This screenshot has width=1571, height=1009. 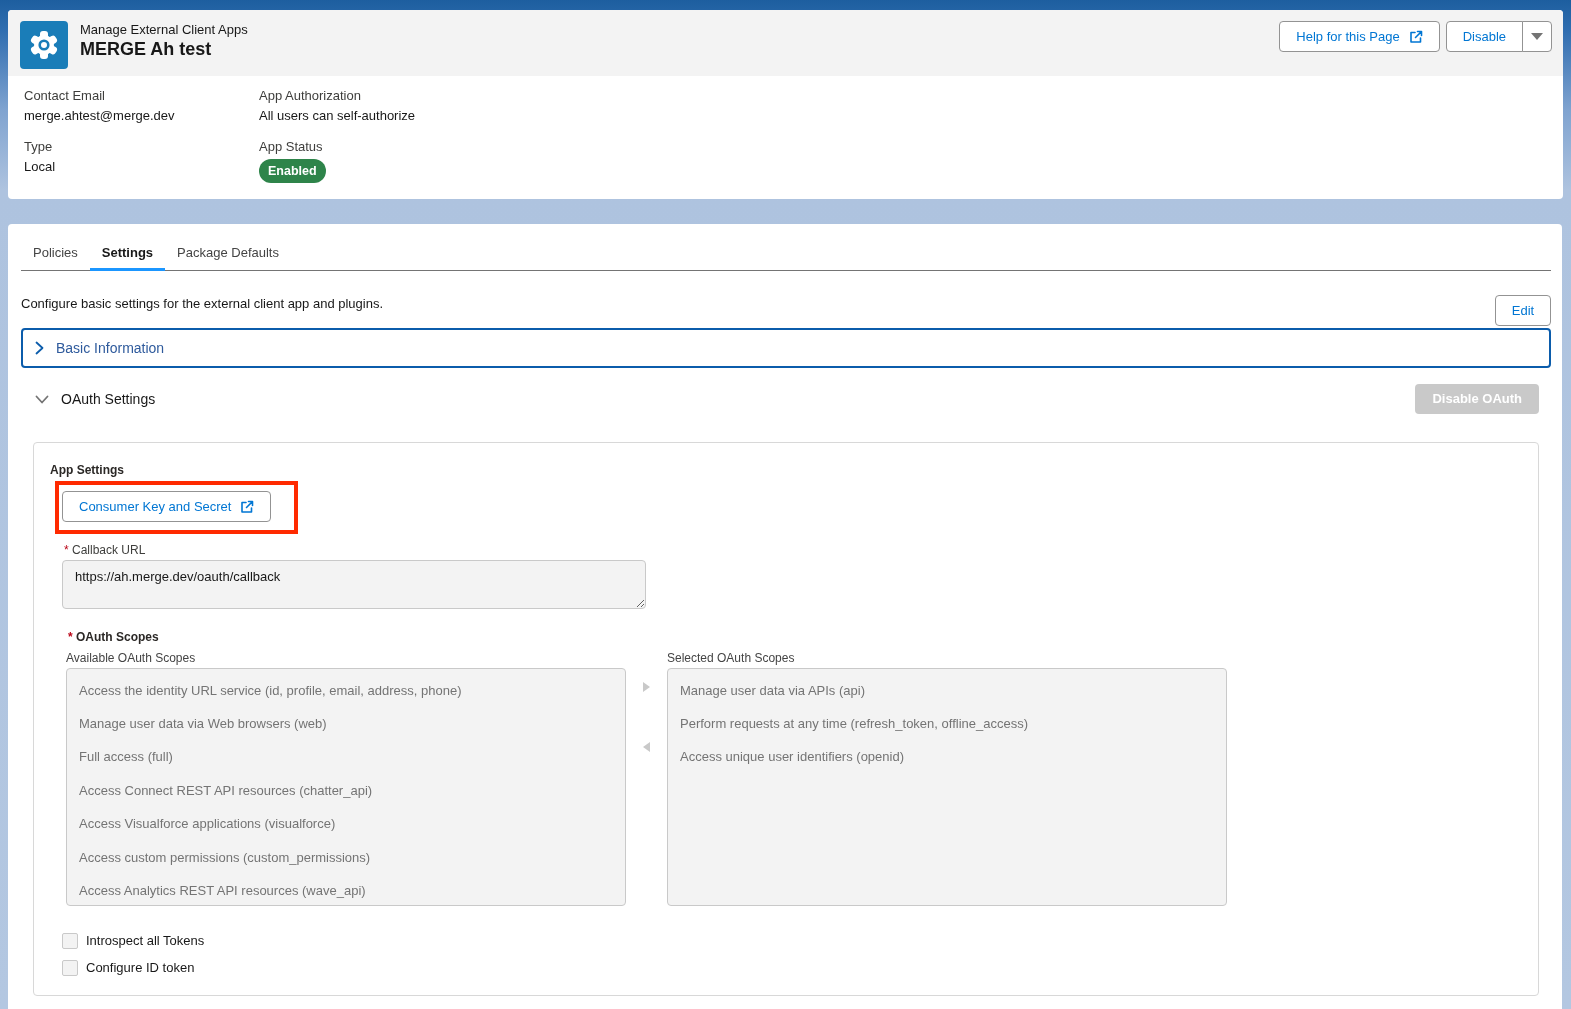 I want to click on section-description: Configure basic settings for the external client app and plugins., so click(x=202, y=304).